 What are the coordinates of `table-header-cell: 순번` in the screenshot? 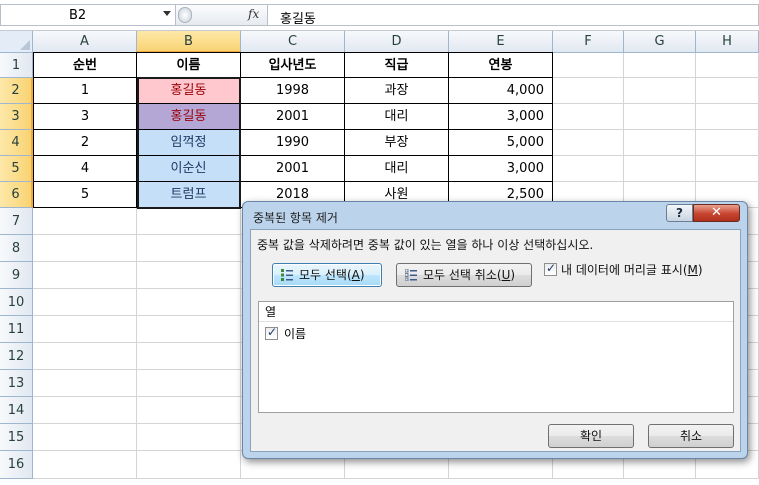 It's located at (85, 65).